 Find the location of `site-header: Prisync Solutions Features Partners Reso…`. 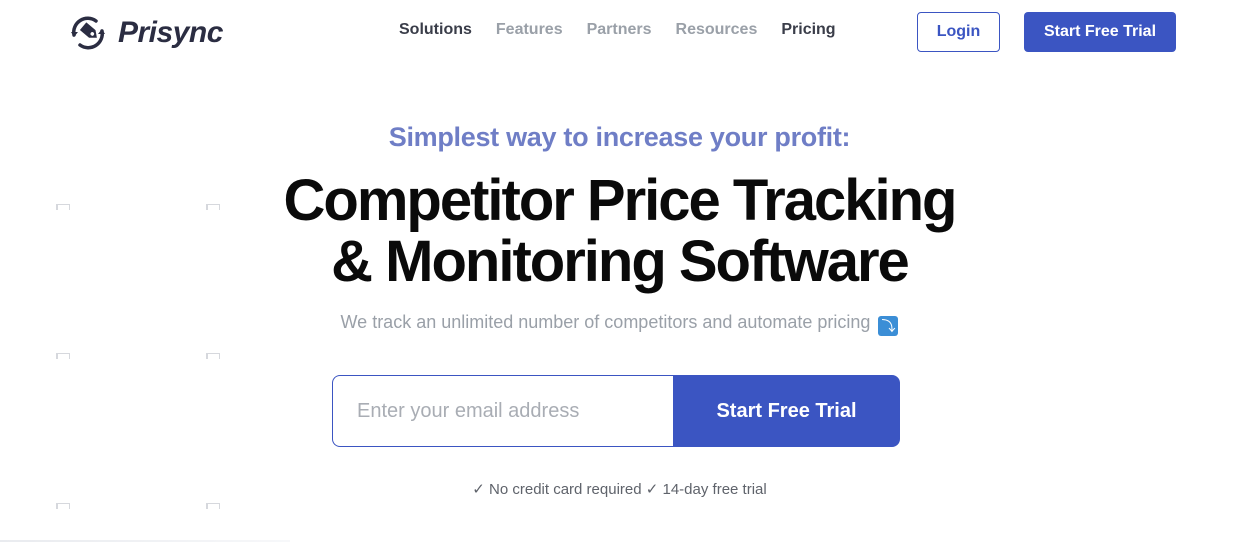

site-header: Prisync Solutions Features Partners Reso… is located at coordinates (619, 32).